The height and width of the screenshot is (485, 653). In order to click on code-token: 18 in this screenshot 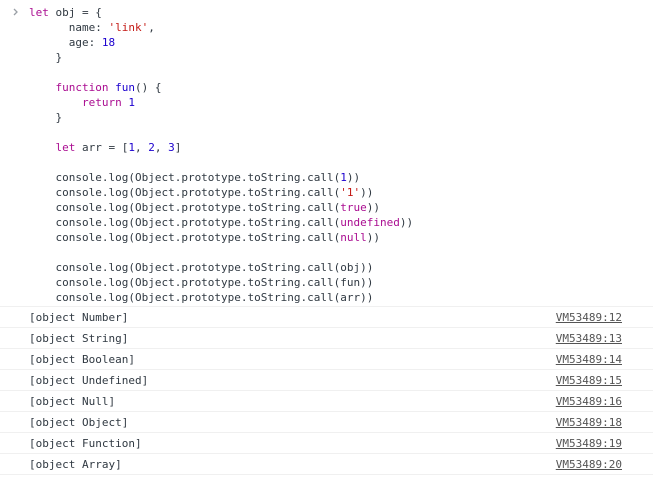, I will do `click(108, 42)`.